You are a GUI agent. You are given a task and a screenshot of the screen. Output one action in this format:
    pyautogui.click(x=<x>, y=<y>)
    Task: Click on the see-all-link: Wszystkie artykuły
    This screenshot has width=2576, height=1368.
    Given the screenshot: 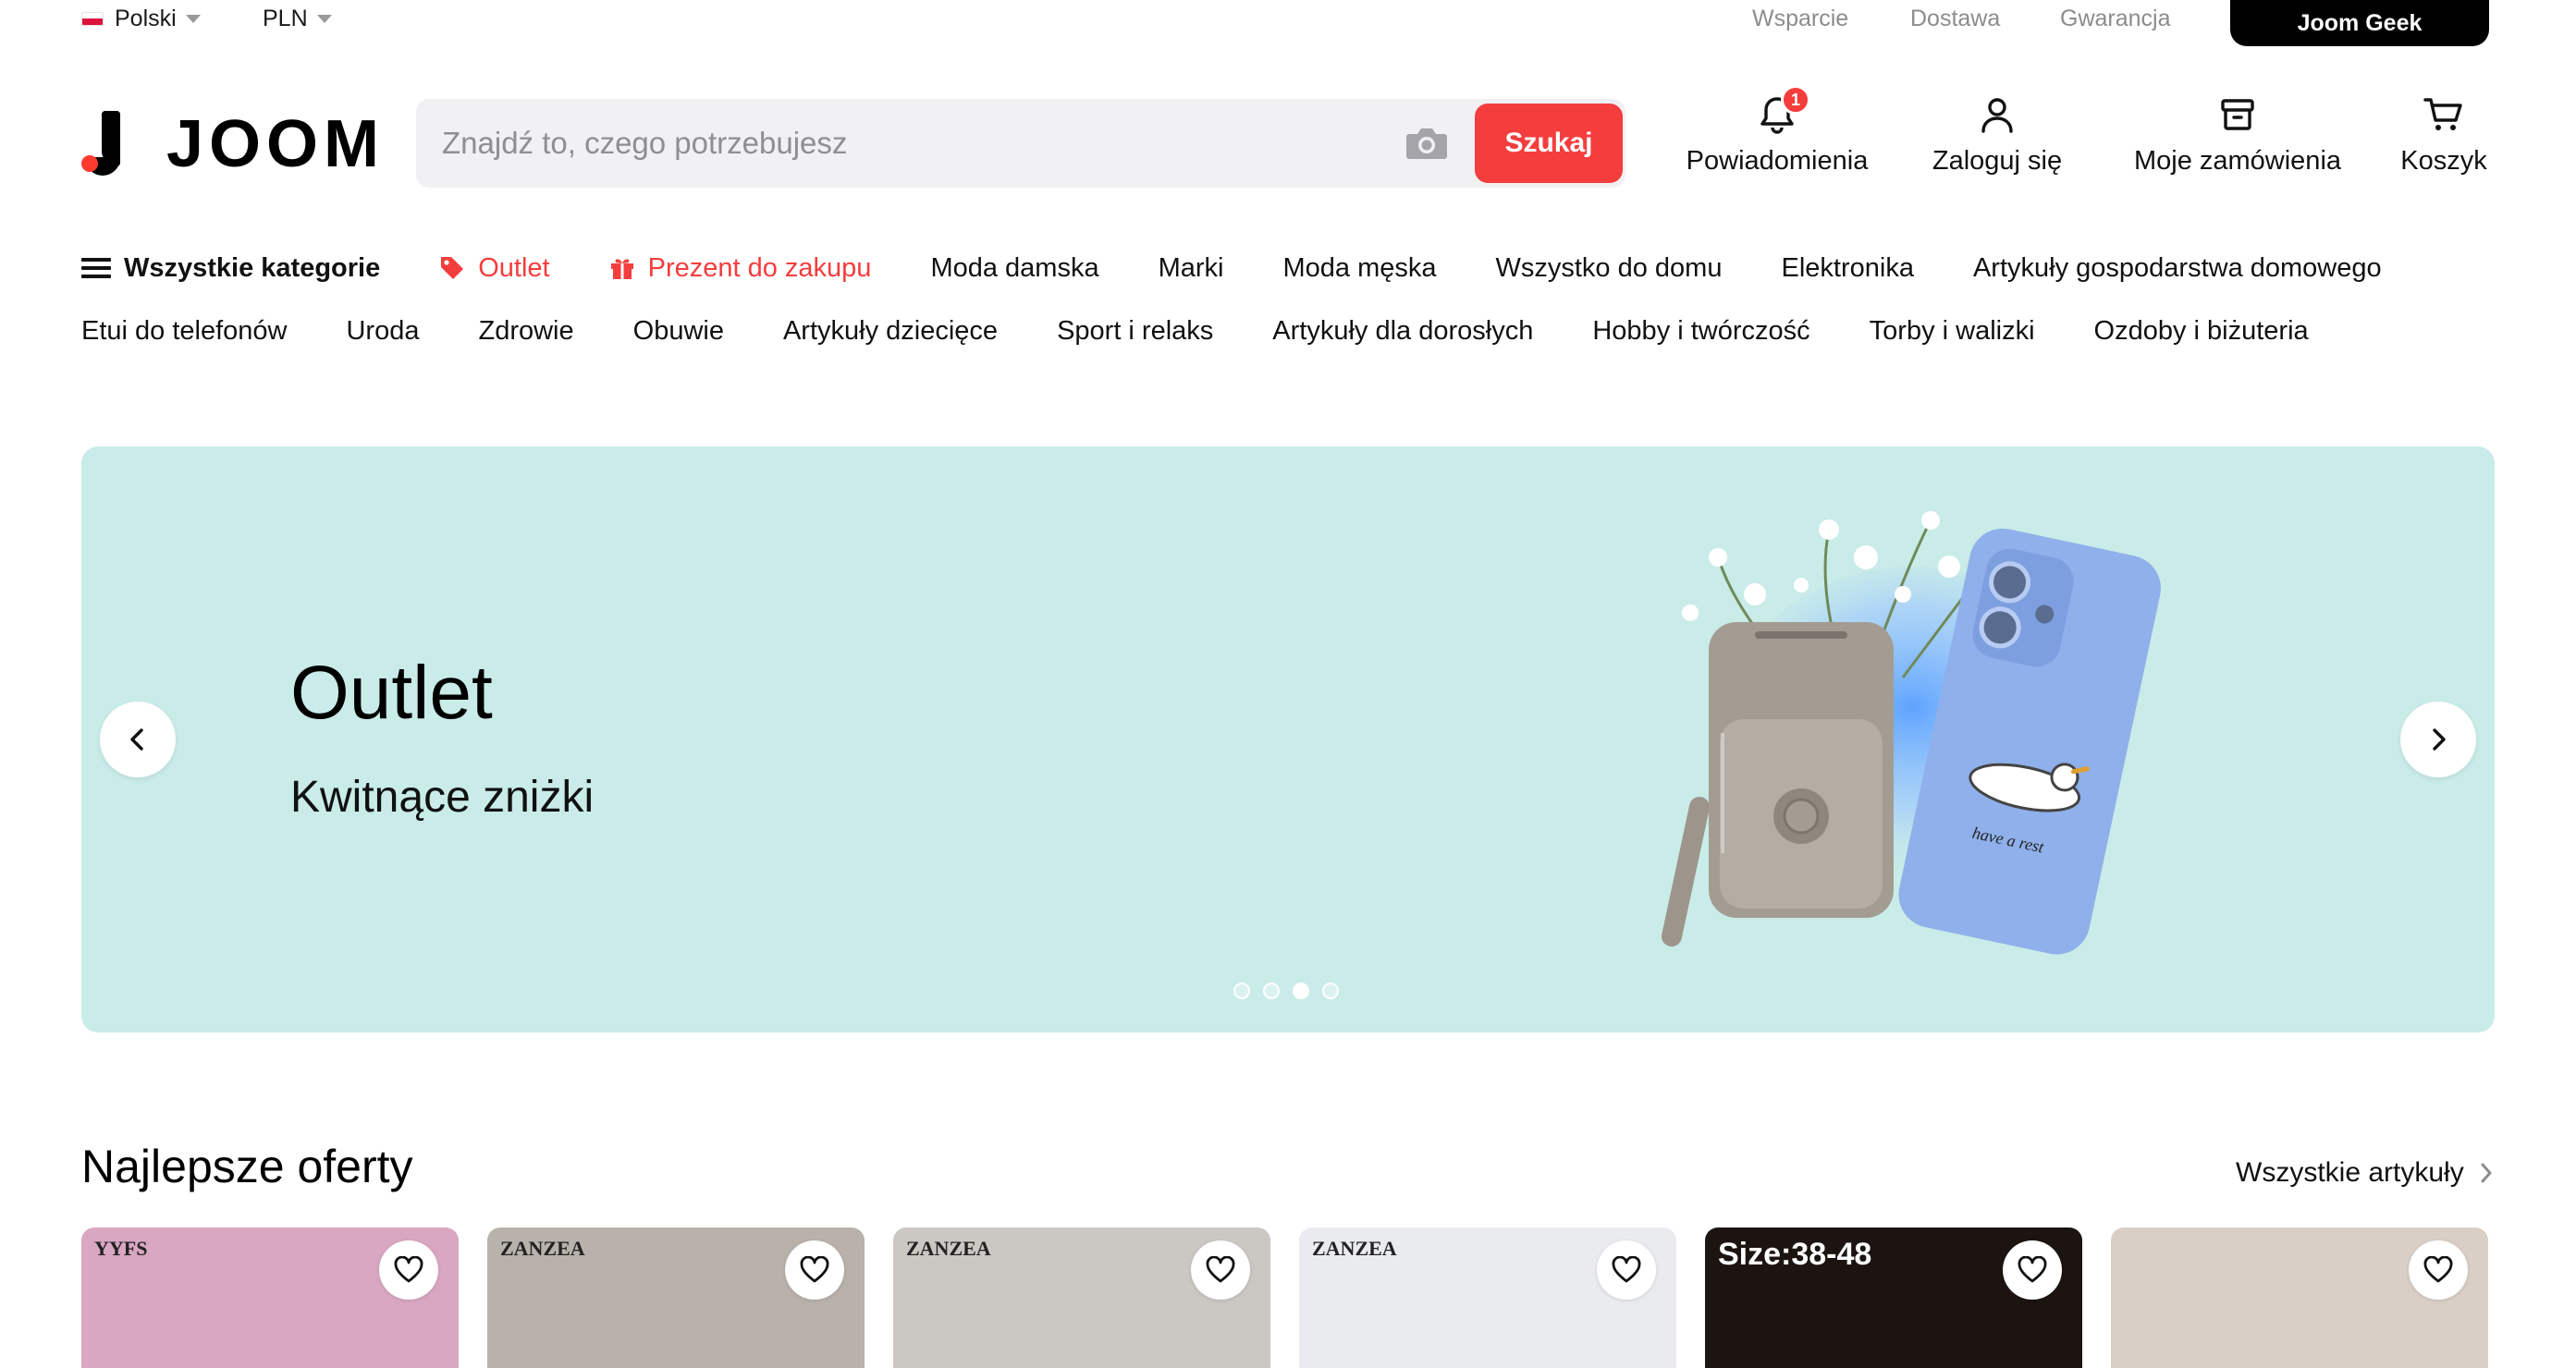 What is the action you would take?
    pyautogui.click(x=2366, y=1173)
    